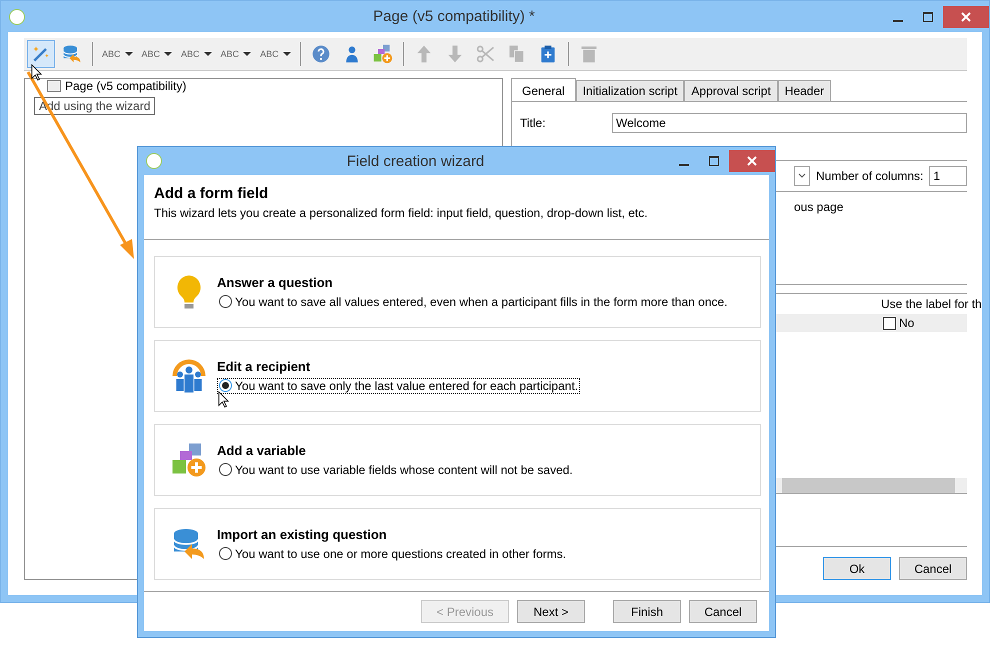 The image size is (998, 653). I want to click on option-title: Import an existing question, so click(302, 534).